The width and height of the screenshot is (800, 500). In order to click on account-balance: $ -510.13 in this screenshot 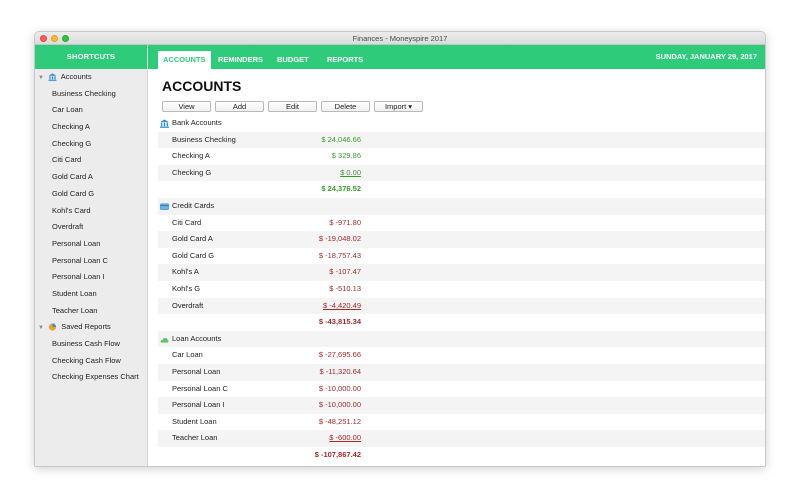, I will do `click(345, 288)`.